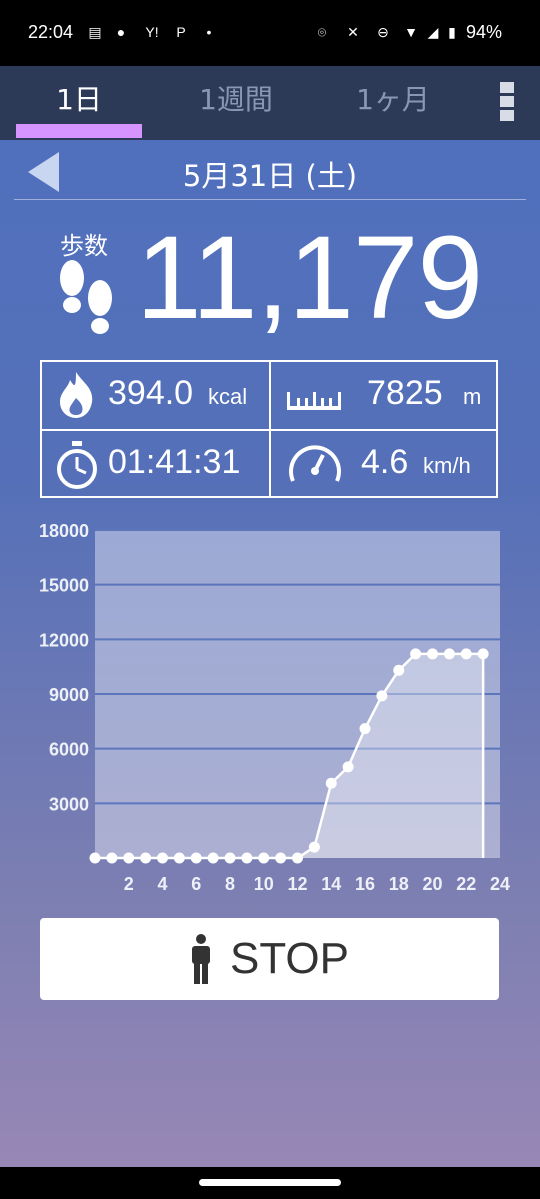 The width and height of the screenshot is (540, 1199). What do you see at coordinates (270, 176) in the screenshot?
I see `date-label: 5月31日 (土)` at bounding box center [270, 176].